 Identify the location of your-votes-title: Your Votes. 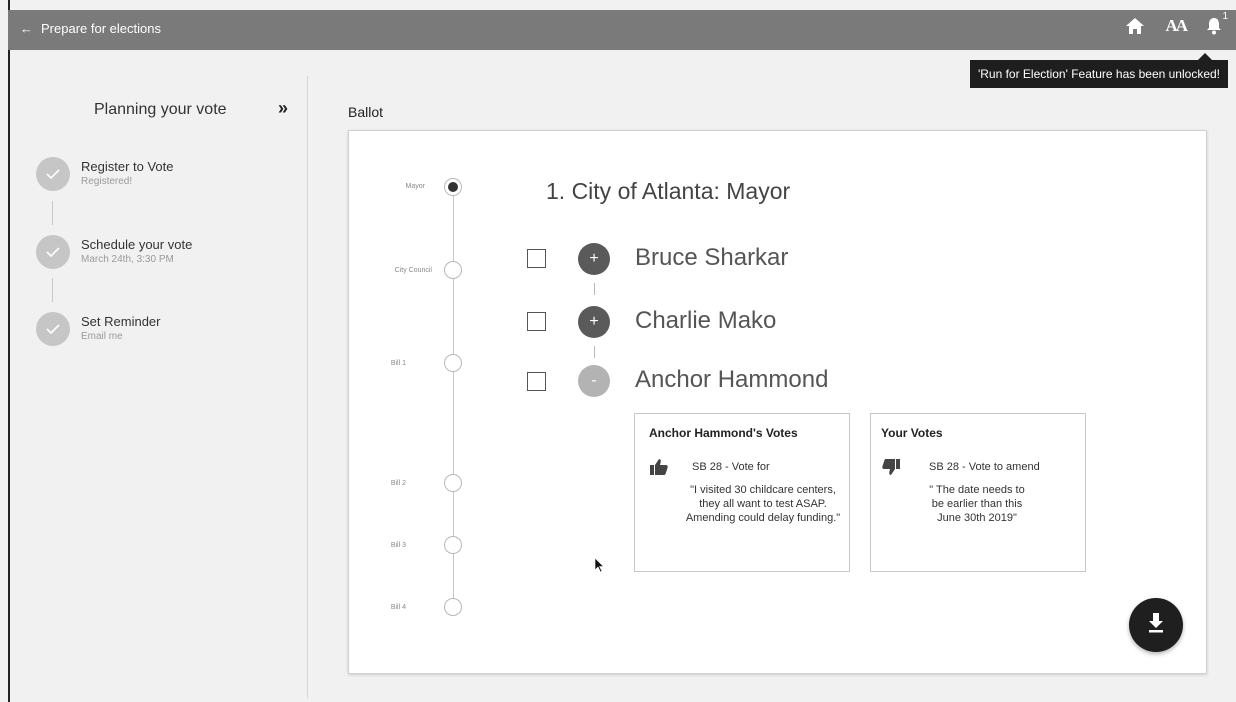
(912, 433).